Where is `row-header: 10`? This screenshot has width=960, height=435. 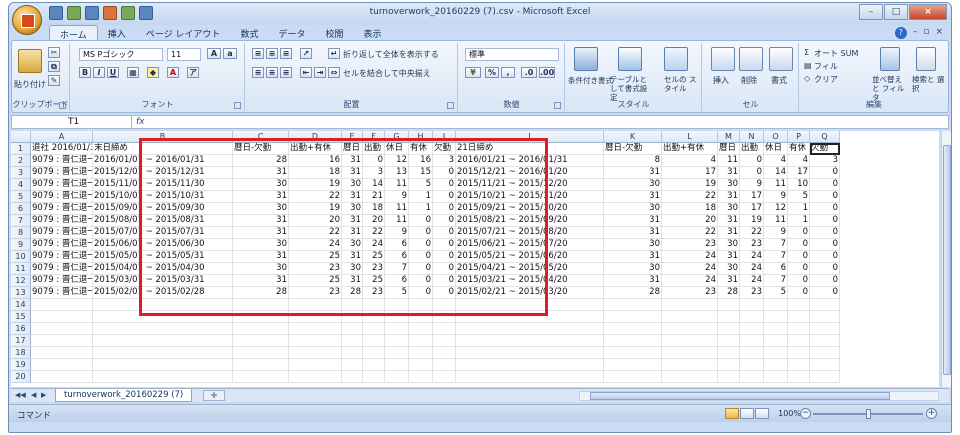 row-header: 10 is located at coordinates (21, 257).